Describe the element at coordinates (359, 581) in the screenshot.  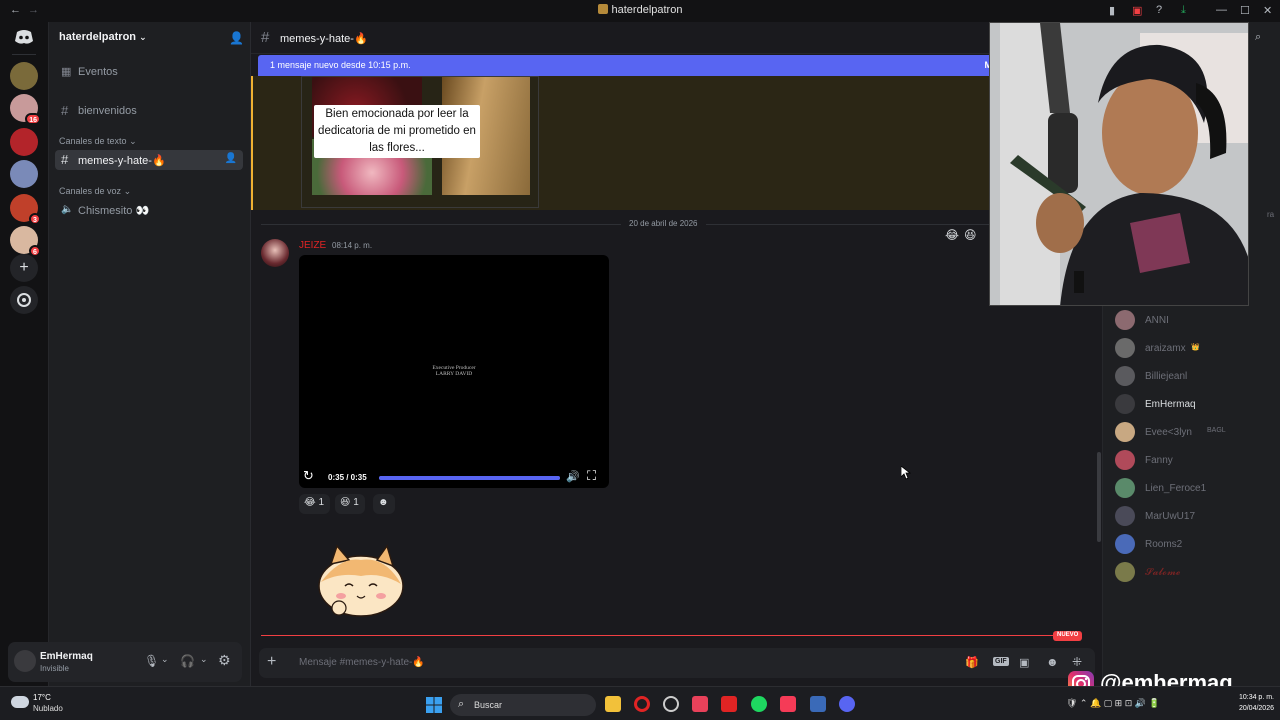
I see `shiba-sticker` at that location.